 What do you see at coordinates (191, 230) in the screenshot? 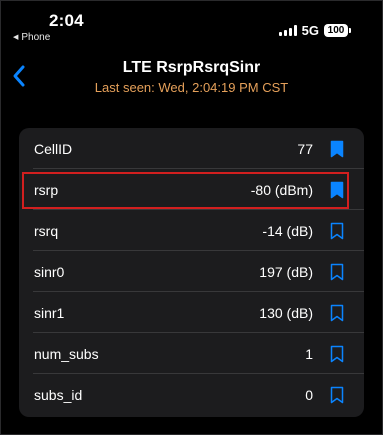
I see `list-item-rsrq: rsrq -14 (dB)` at bounding box center [191, 230].